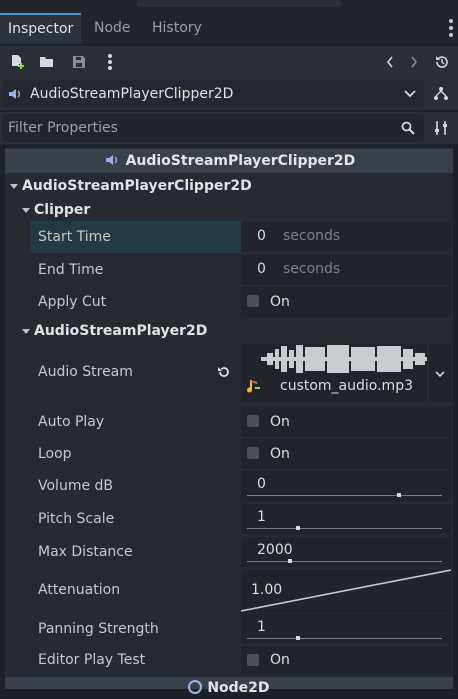  What do you see at coordinates (346, 422) in the screenshot?
I see `auto-play-checkbox: On` at bounding box center [346, 422].